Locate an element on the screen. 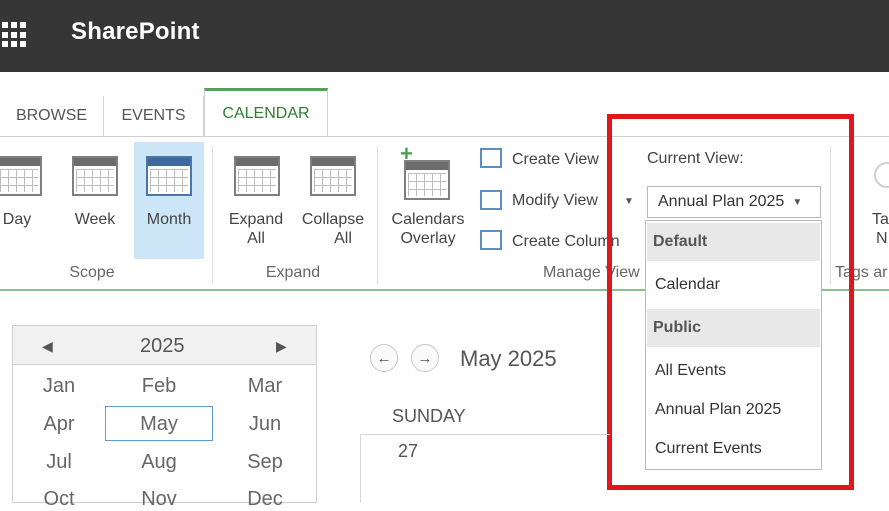  tab-browse: BROWSE is located at coordinates (52, 116).